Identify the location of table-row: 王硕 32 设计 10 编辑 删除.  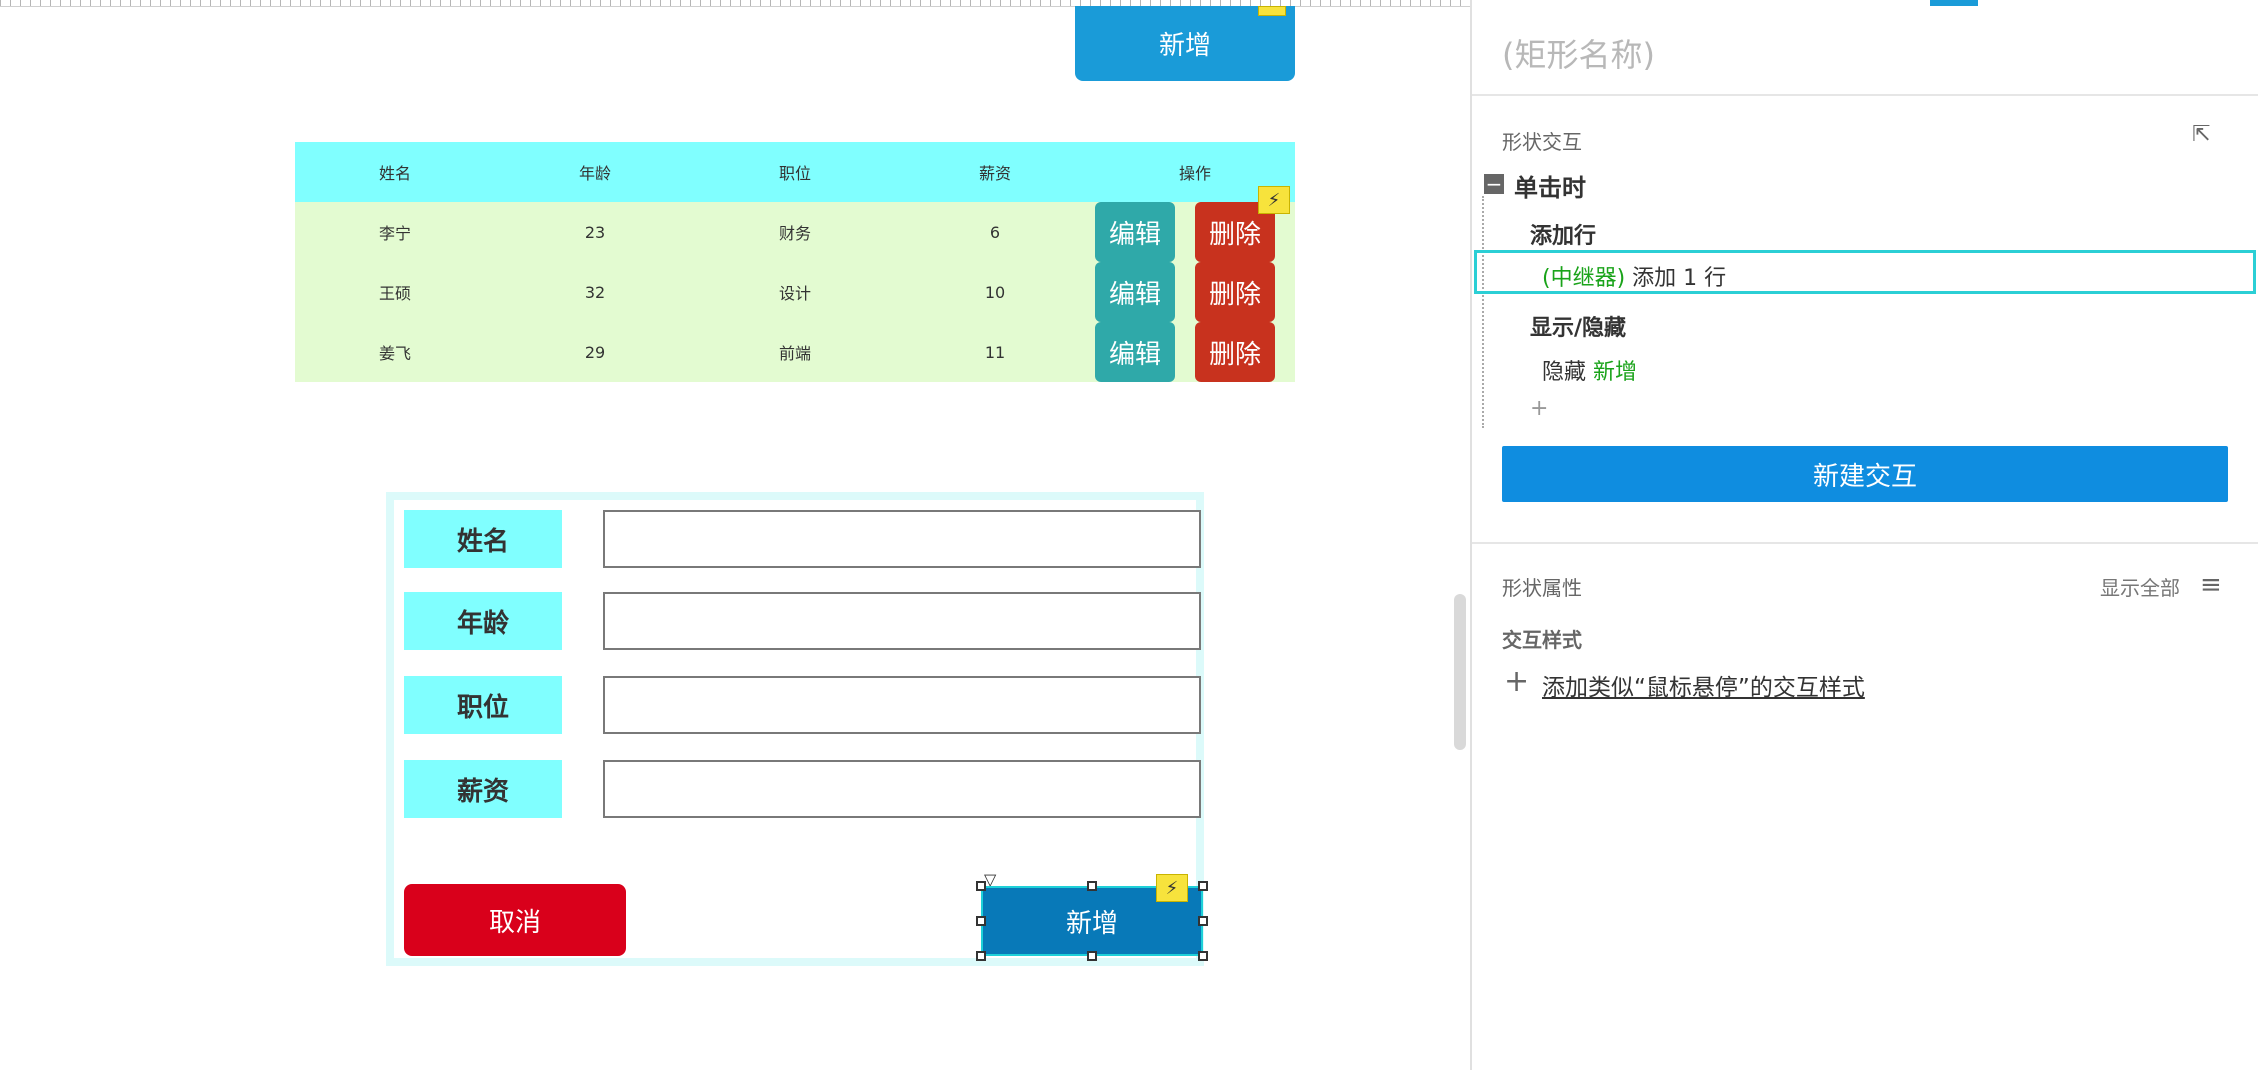
(795, 292).